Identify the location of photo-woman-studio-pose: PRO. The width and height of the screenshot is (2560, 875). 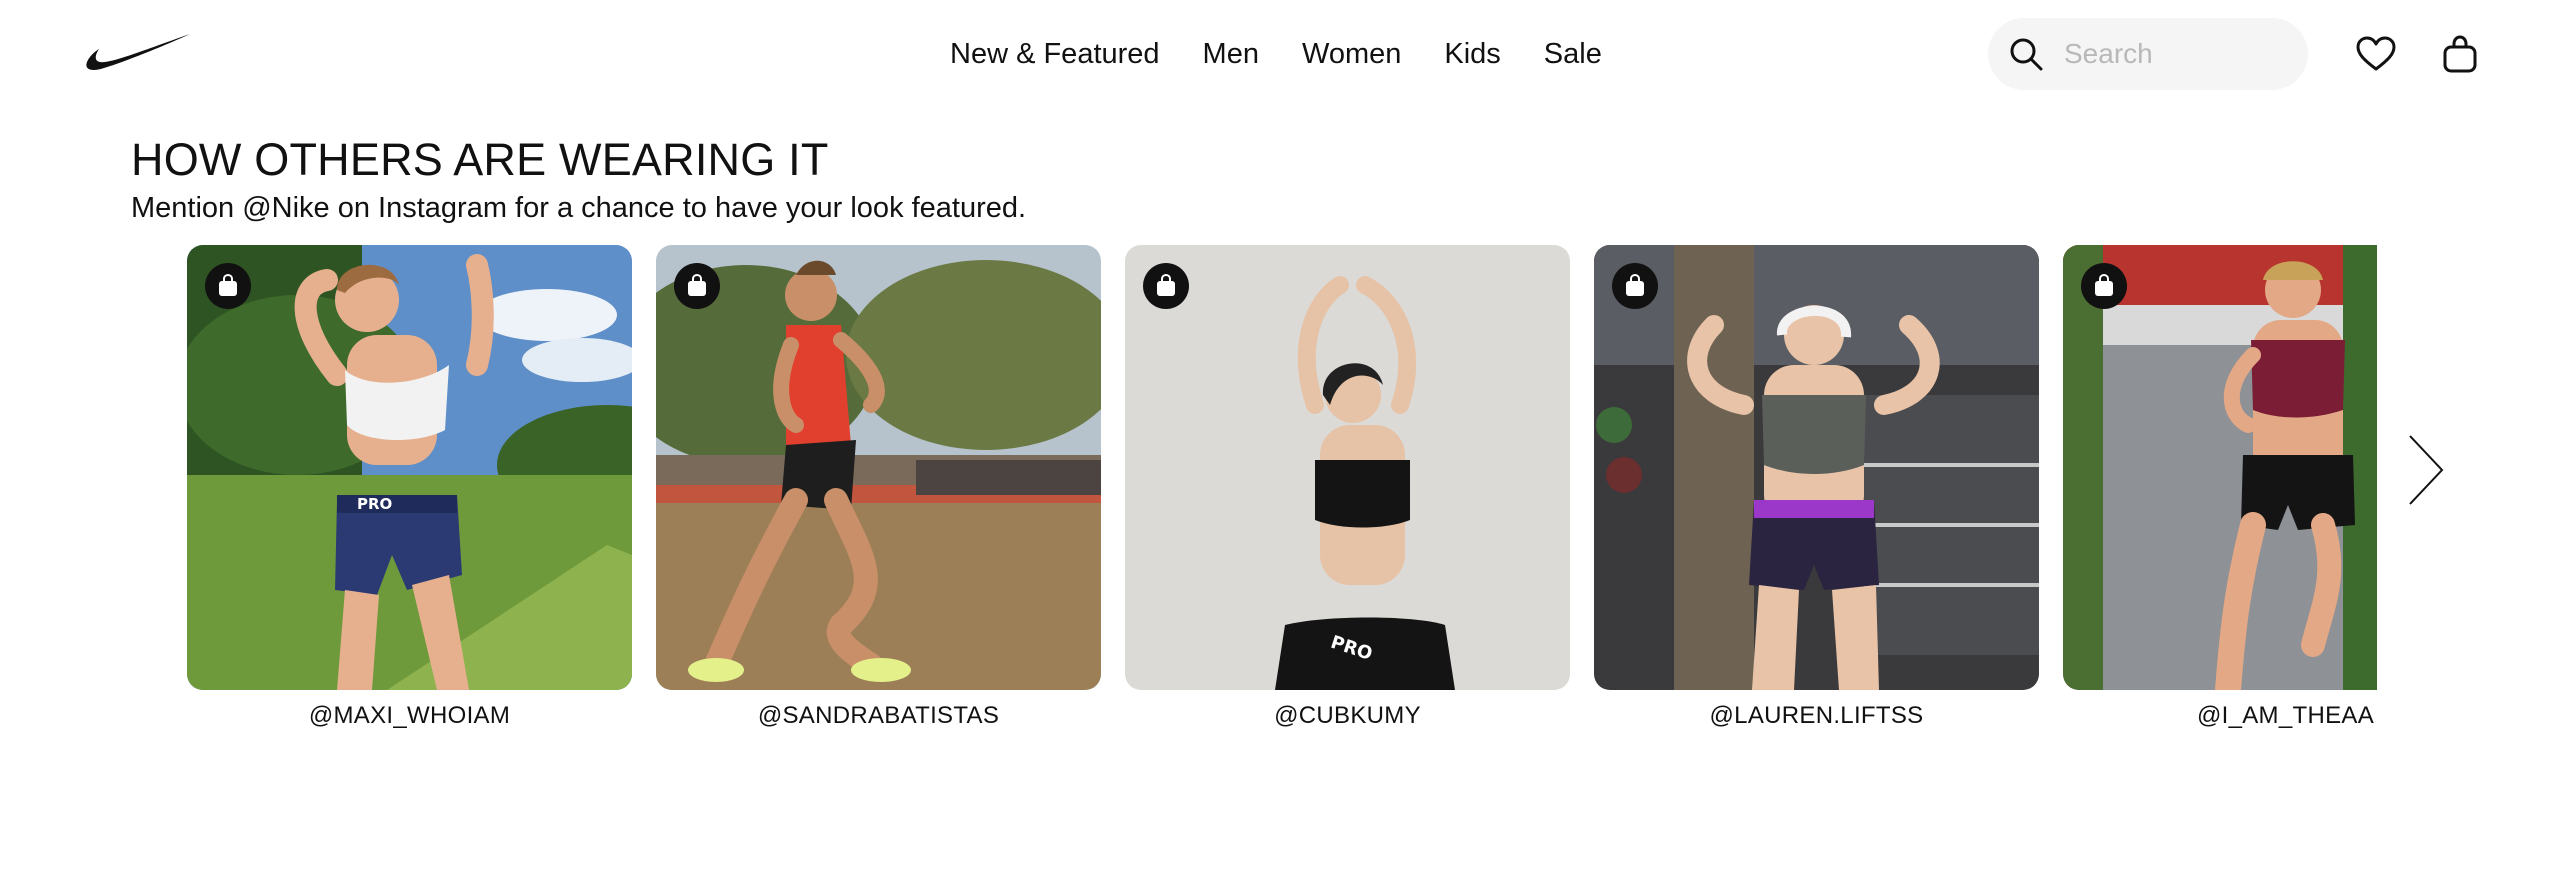
(1347, 467).